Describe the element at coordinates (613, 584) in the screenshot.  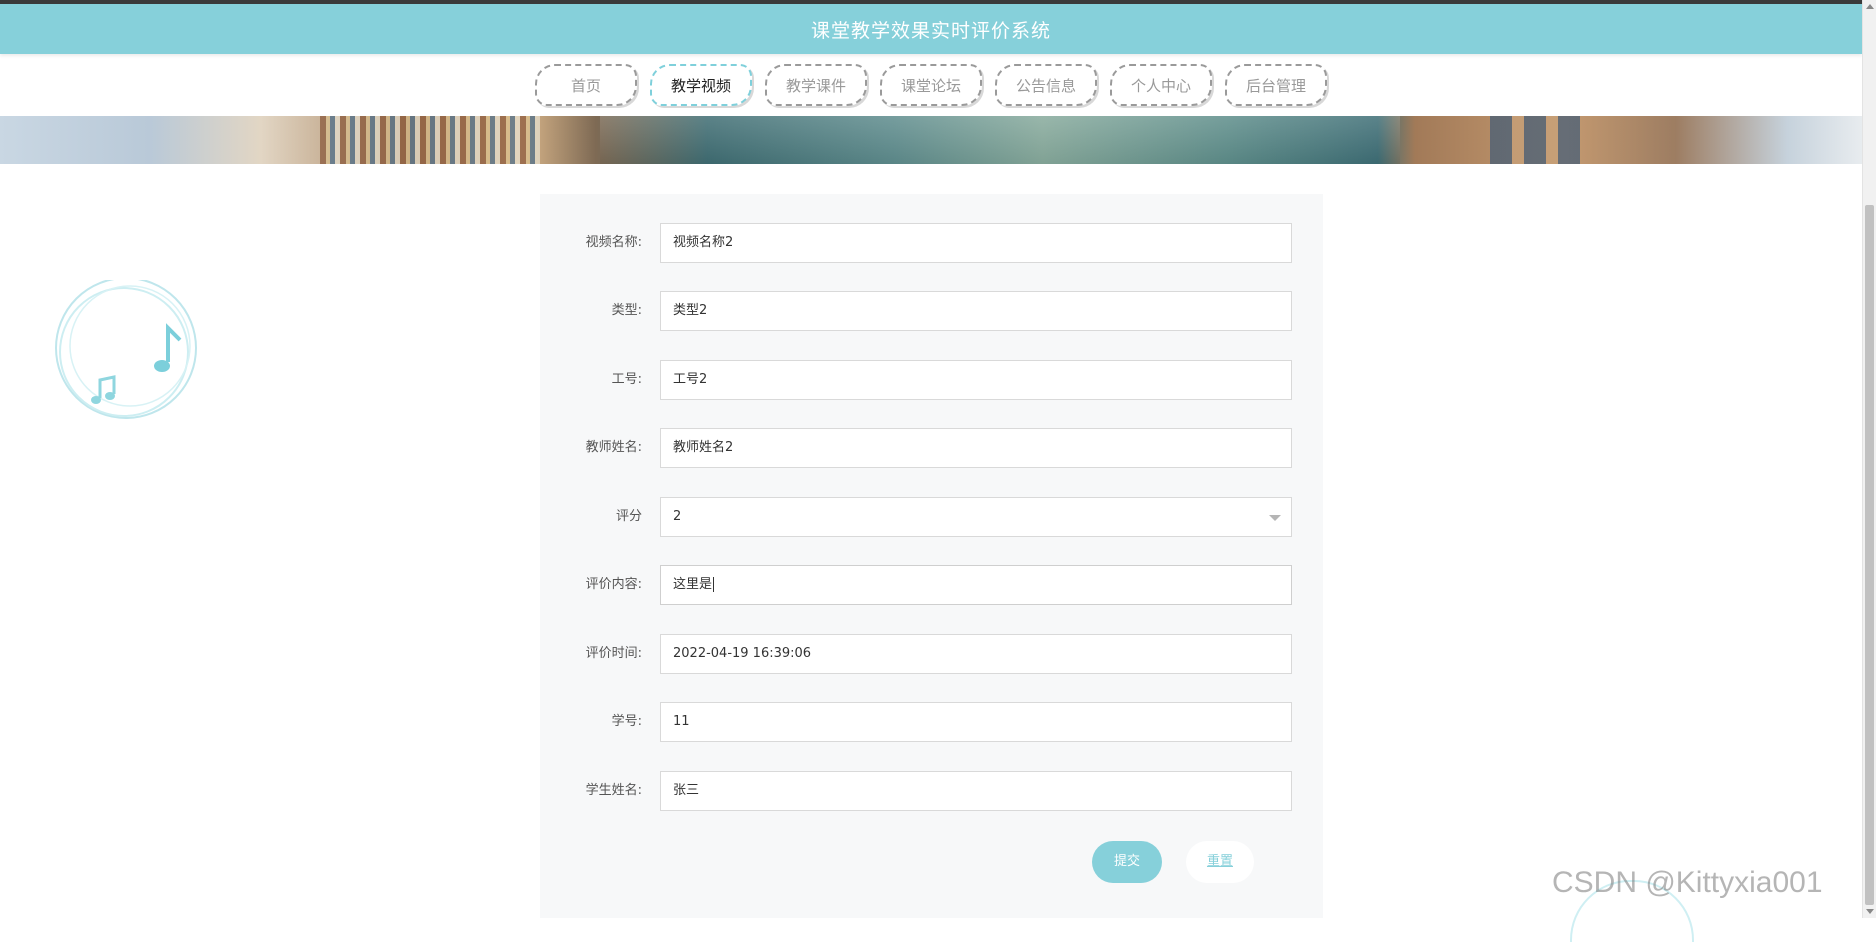
I see `evaluation-content-label: 评价内容:` at that location.